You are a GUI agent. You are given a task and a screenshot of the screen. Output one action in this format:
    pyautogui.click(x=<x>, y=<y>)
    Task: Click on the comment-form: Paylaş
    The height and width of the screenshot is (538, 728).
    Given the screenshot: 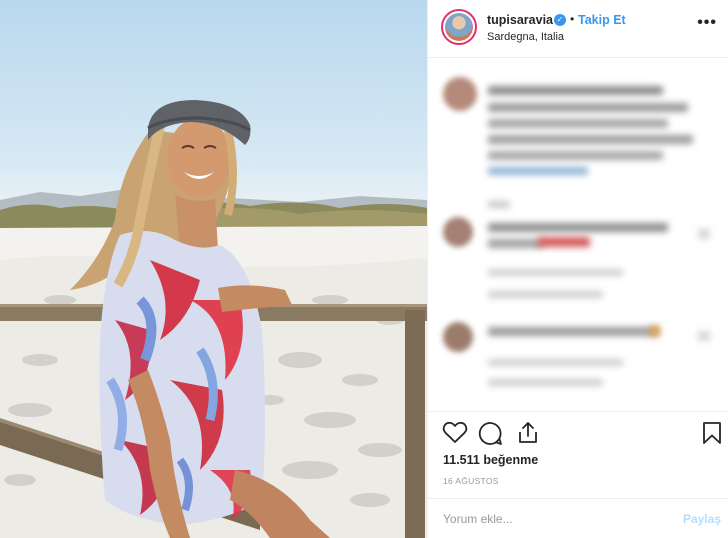 What is the action you would take?
    pyautogui.click(x=578, y=518)
    